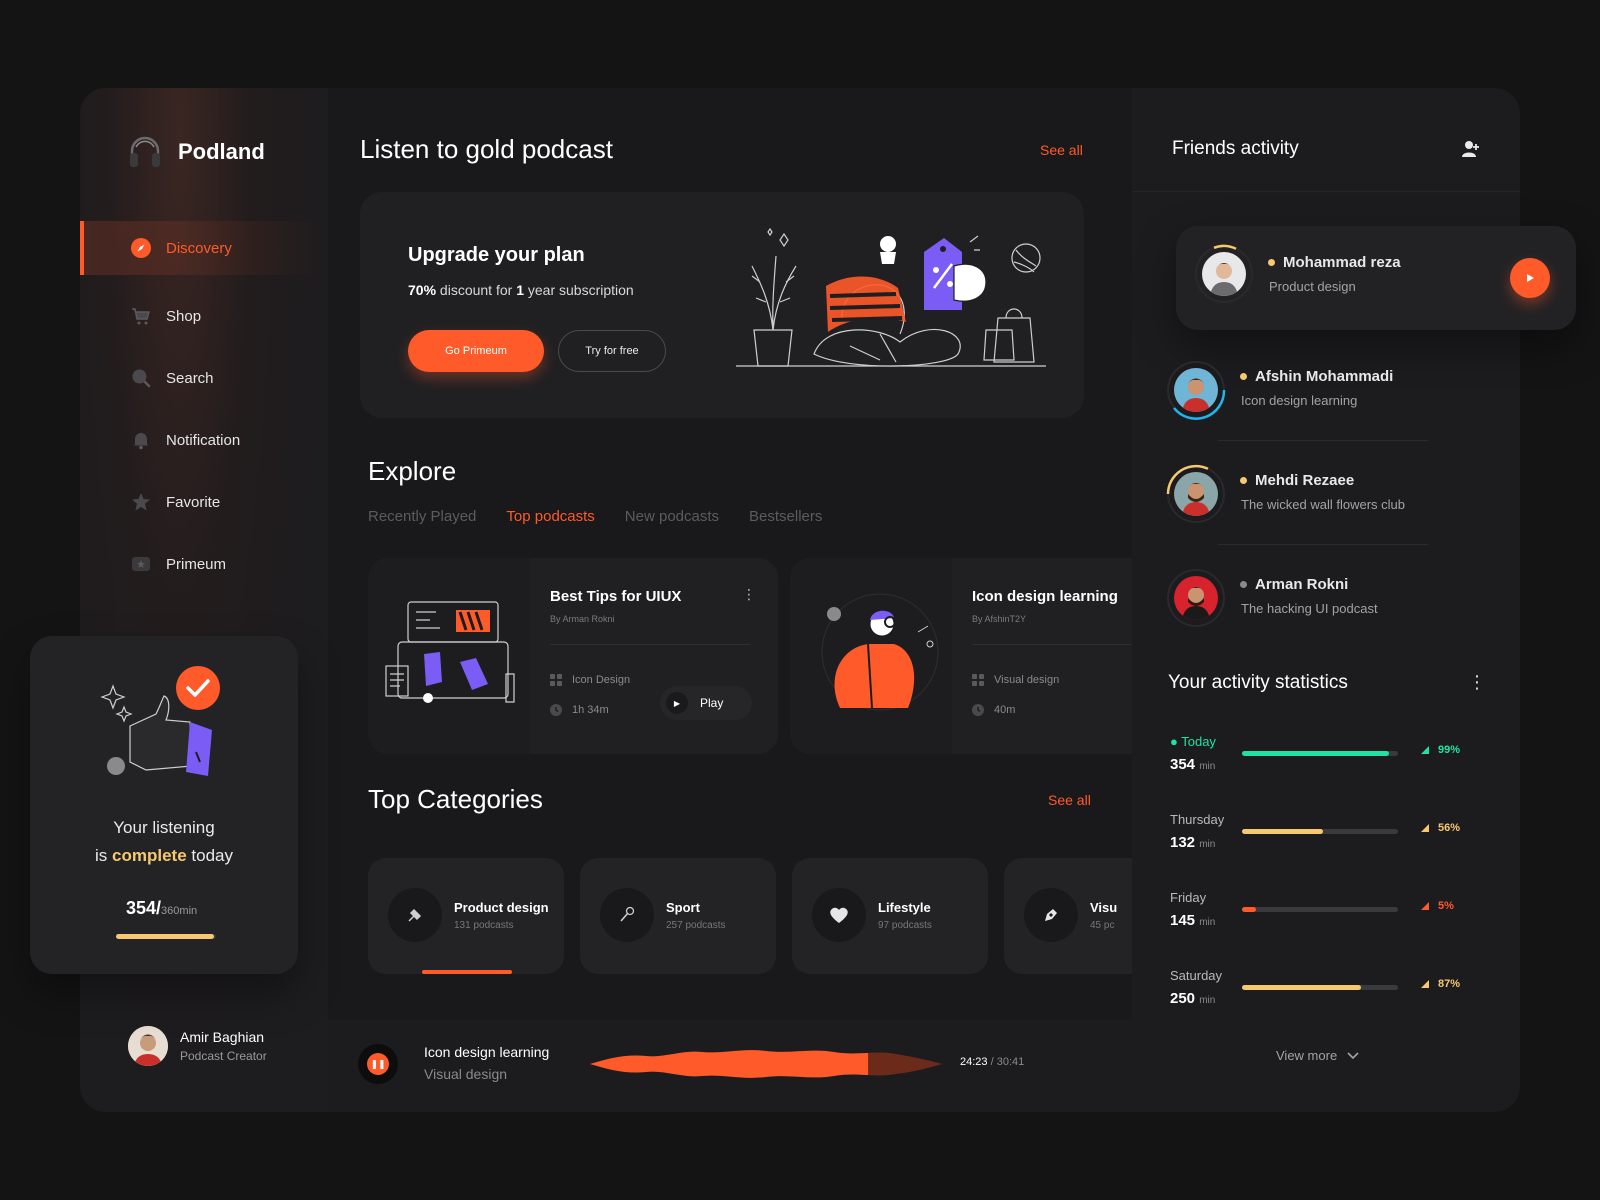 The image size is (1600, 1200). What do you see at coordinates (1312, 286) in the screenshot?
I see `friend-activity: Product design` at bounding box center [1312, 286].